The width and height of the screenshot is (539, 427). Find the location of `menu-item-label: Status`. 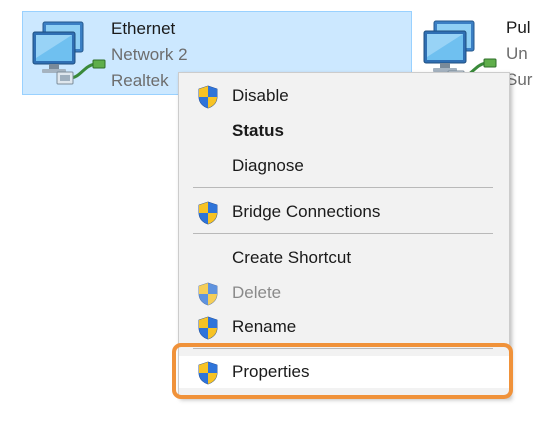

menu-item-label: Status is located at coordinates (258, 130).